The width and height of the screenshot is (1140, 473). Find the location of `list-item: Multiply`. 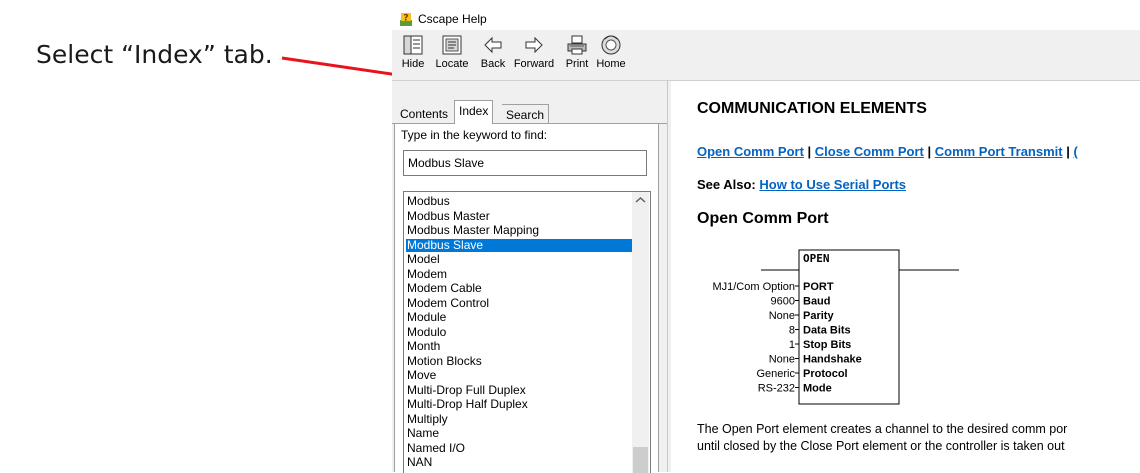

list-item: Multiply is located at coordinates (519, 419).